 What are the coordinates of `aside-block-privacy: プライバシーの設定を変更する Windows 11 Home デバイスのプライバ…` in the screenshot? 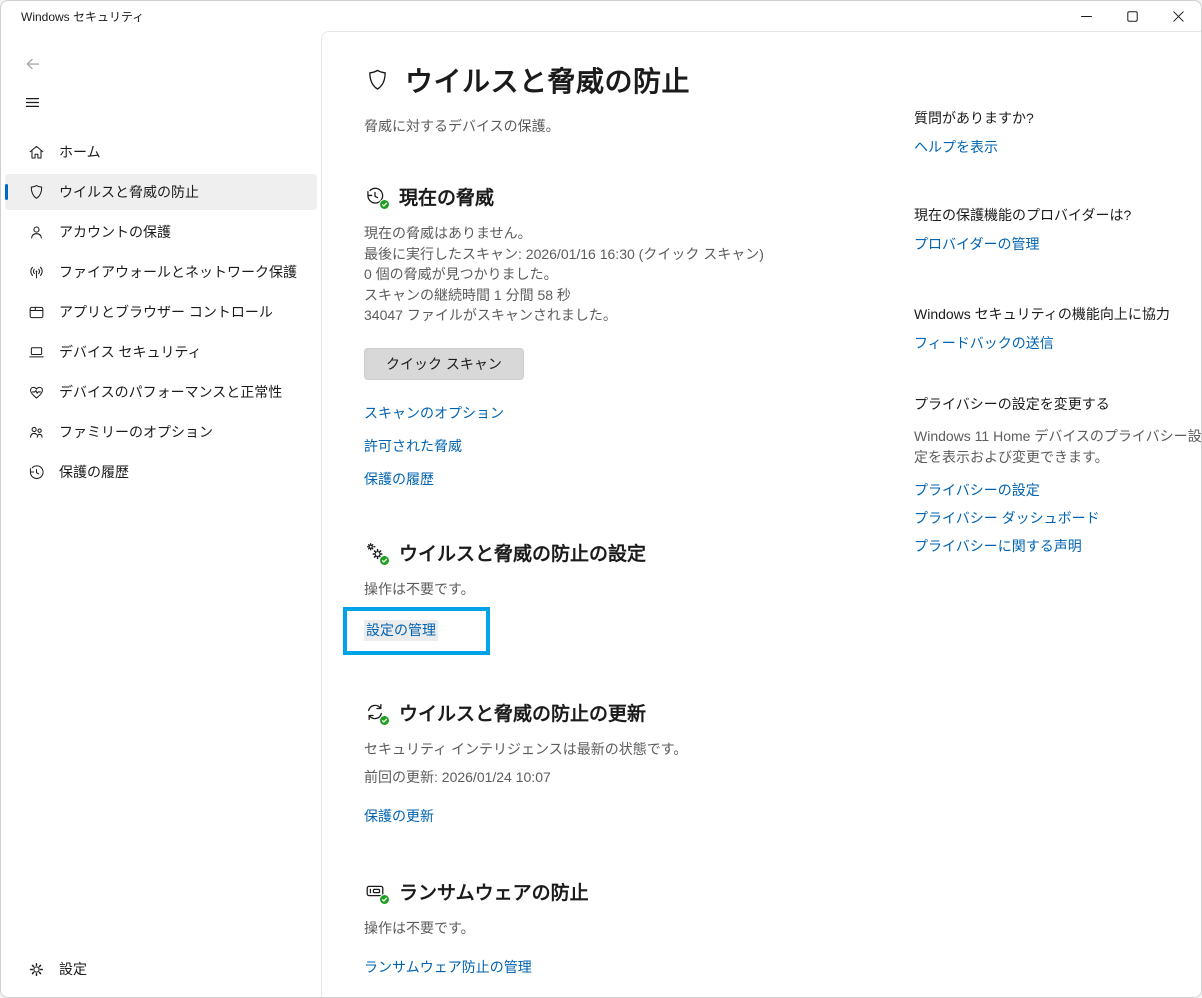 It's located at (1058, 475).